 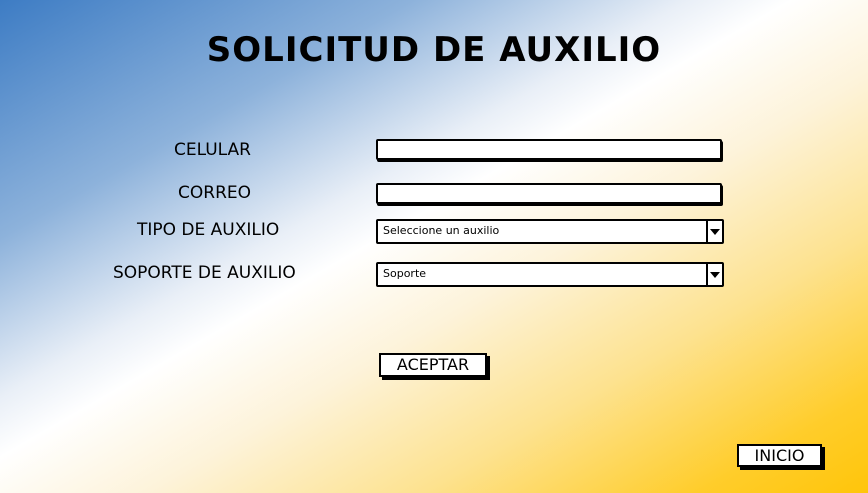 What do you see at coordinates (549, 149) in the screenshot?
I see `celular-field` at bounding box center [549, 149].